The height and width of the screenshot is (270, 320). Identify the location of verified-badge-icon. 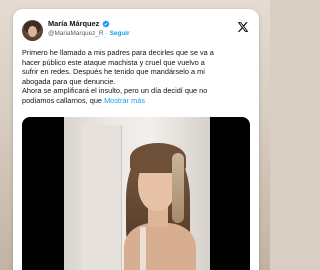
(106, 23).